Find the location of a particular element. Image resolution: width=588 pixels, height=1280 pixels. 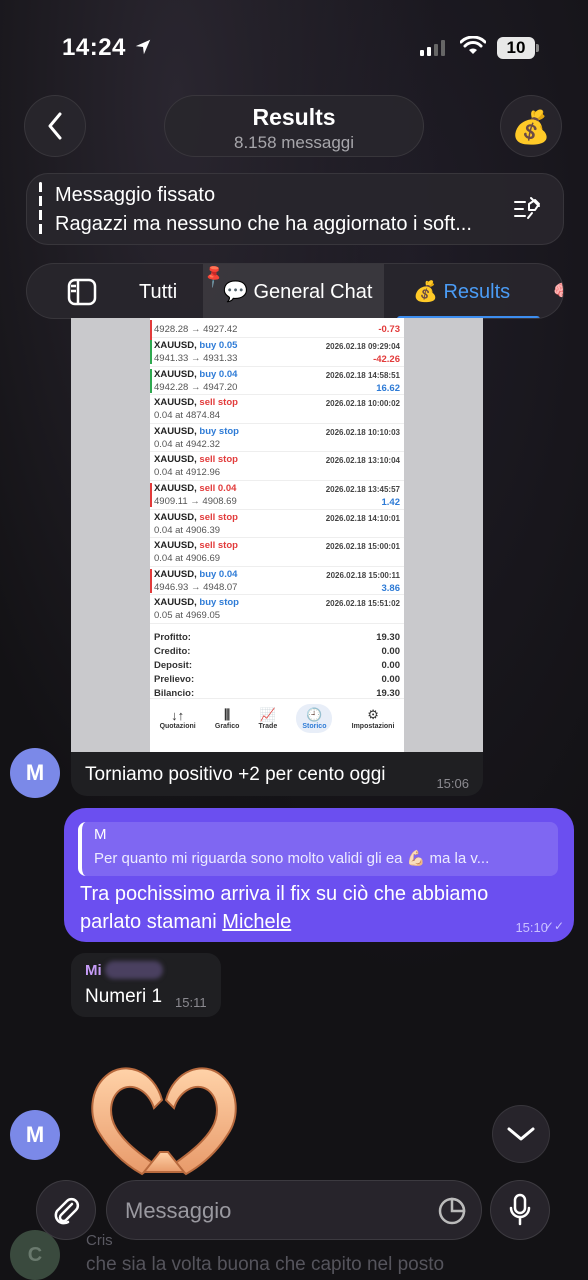

trade-profit: 3.86 is located at coordinates (391, 588).